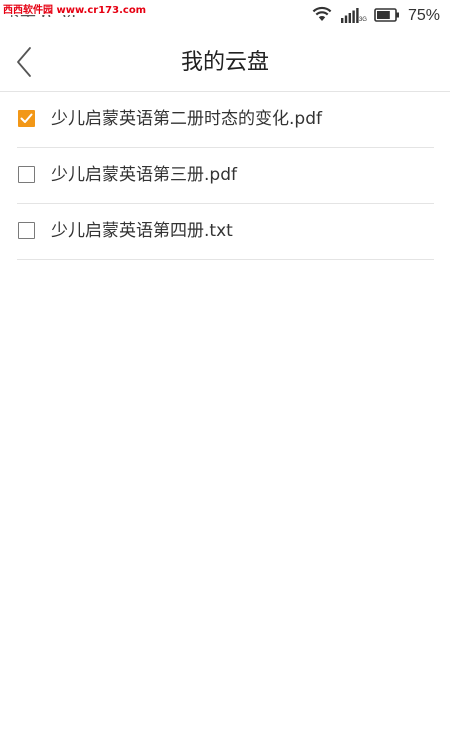 Image resolution: width=450 pixels, height=750 pixels. I want to click on wifi-icon, so click(322, 16).